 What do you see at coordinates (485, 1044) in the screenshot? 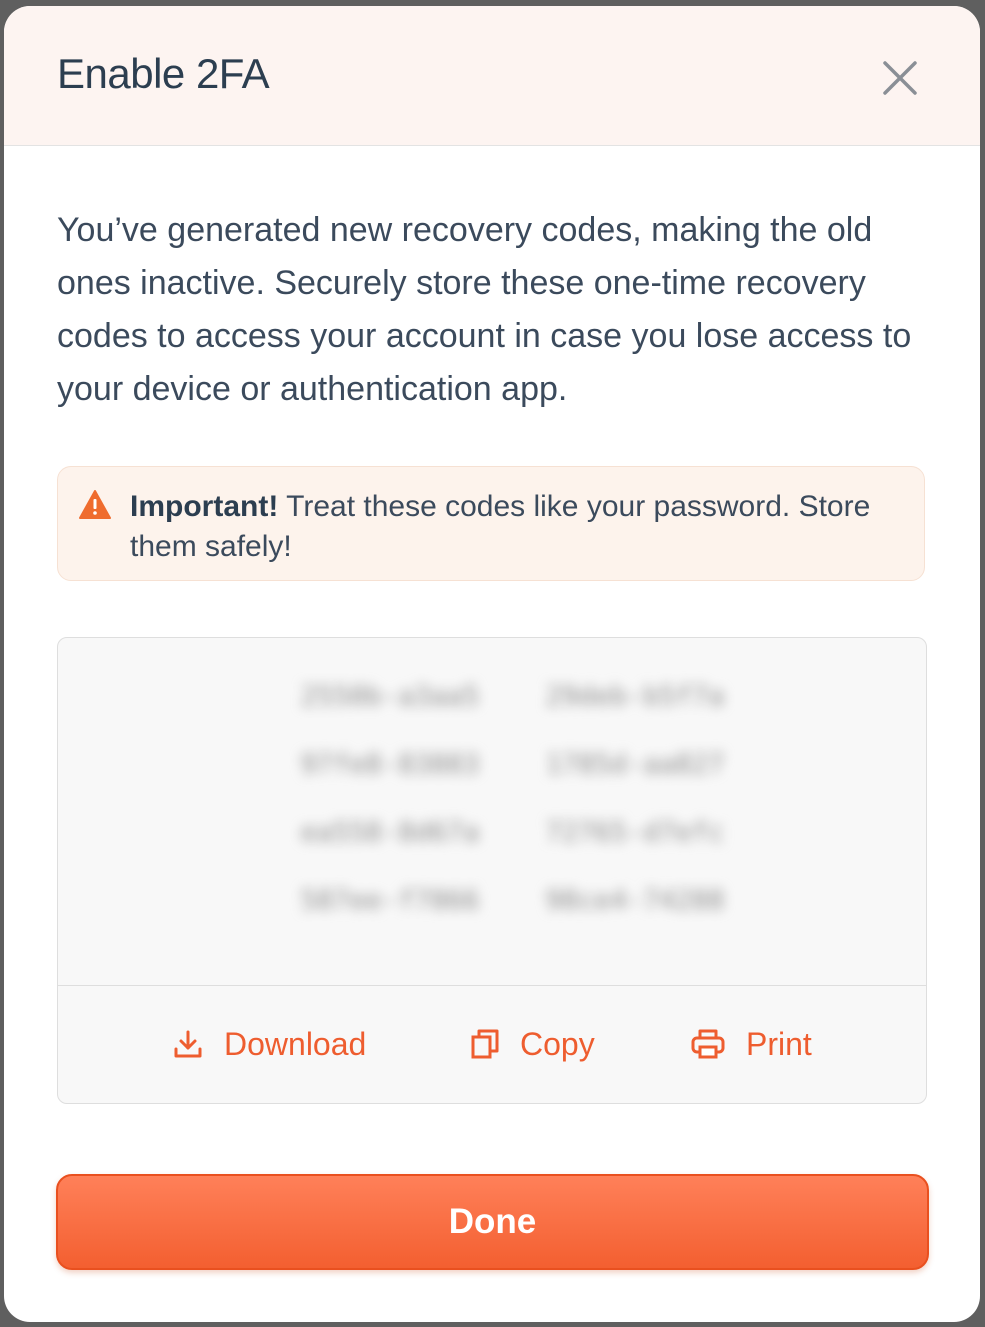
I see `copy-icon` at bounding box center [485, 1044].